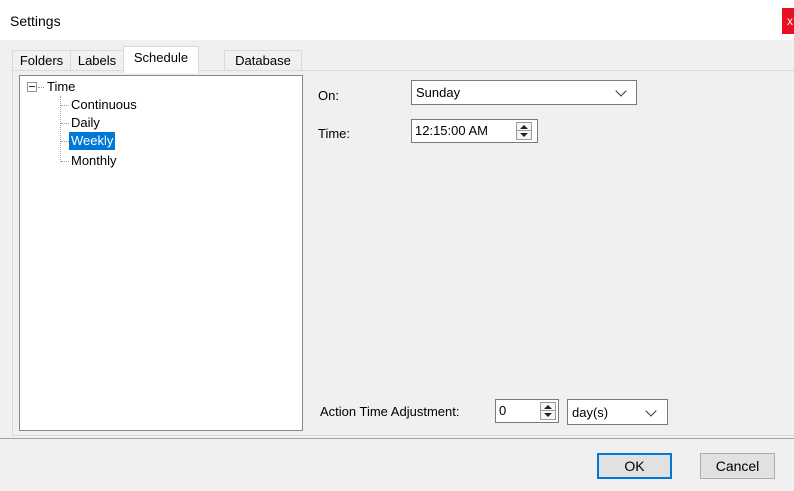 This screenshot has width=794, height=491. I want to click on tab-strip: Folders Labels Schedule Database, so click(162, 58).